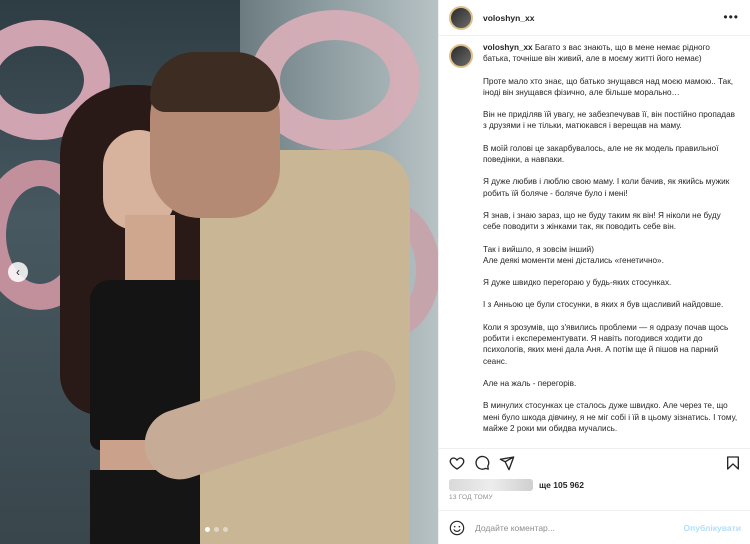 The height and width of the screenshot is (544, 750). What do you see at coordinates (18, 272) in the screenshot?
I see `carousel-prev-button: ‹` at bounding box center [18, 272].